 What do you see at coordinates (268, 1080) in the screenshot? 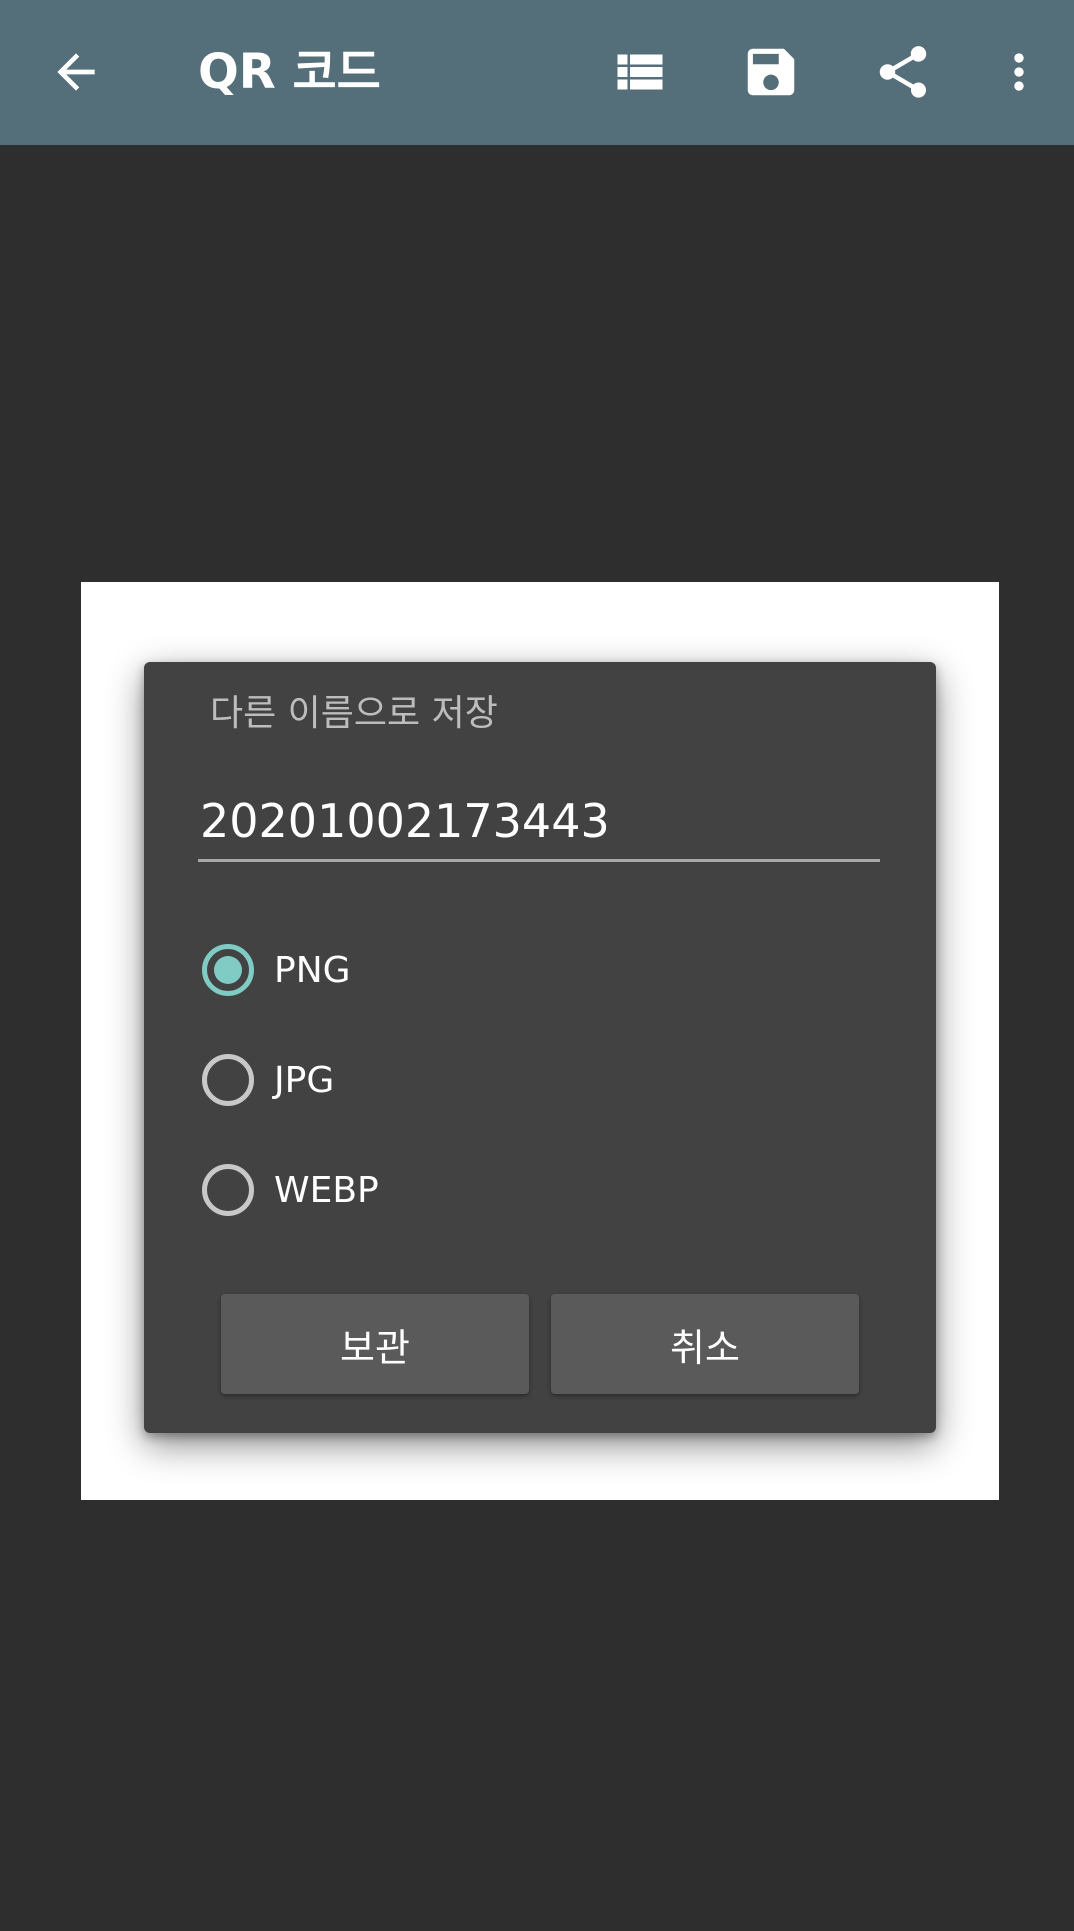
I see `radio-jpg: JPG` at bounding box center [268, 1080].